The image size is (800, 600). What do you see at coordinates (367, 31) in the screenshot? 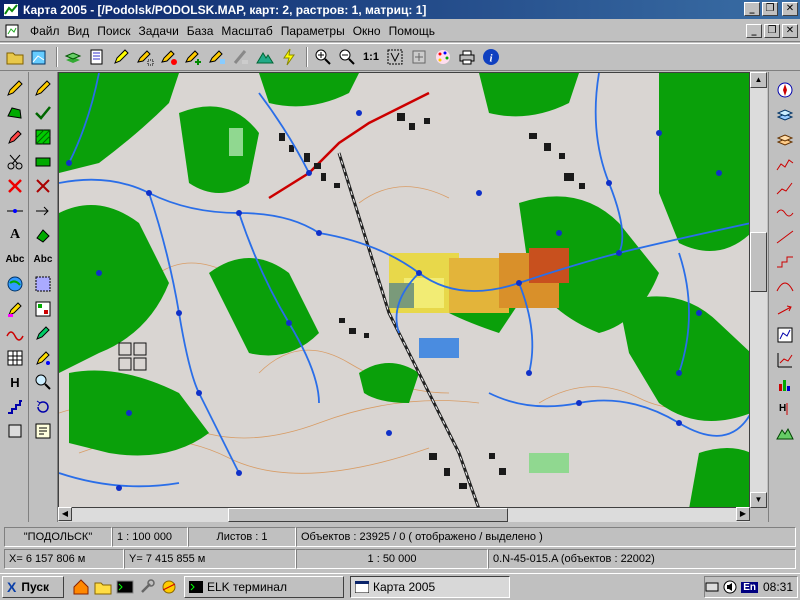
I see `menu-window: Окно` at bounding box center [367, 31].